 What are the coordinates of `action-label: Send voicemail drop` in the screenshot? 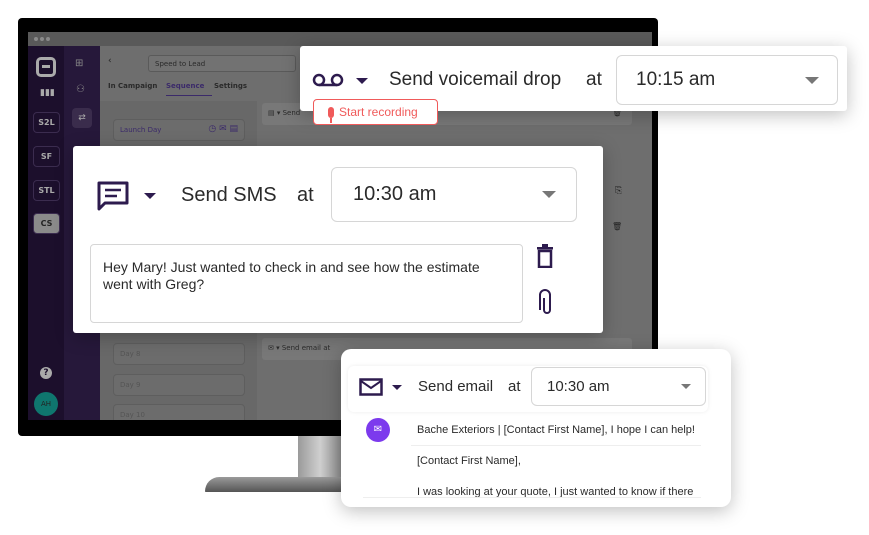 It's located at (475, 79).